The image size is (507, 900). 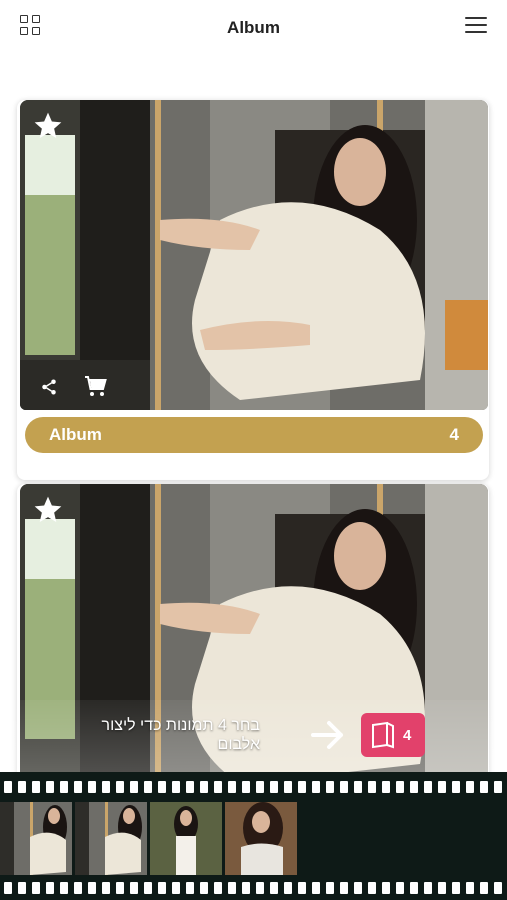 I want to click on selected-count: 4, so click(x=407, y=735).